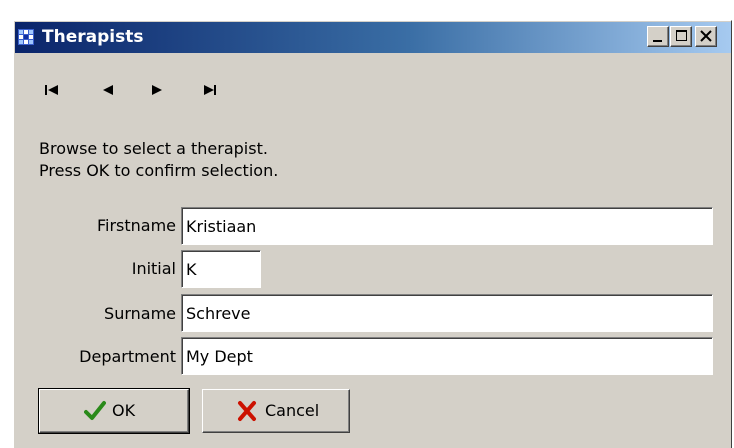  I want to click on cancel-button-label: Cancel, so click(292, 410).